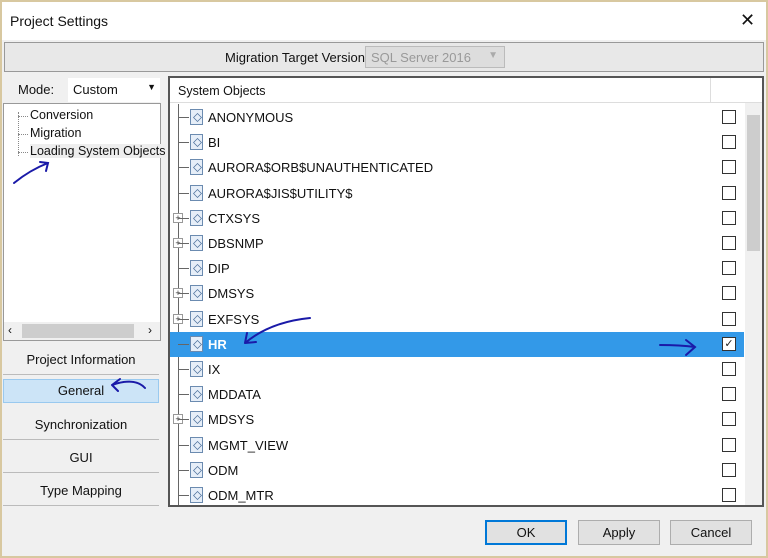  I want to click on schema-name: ANONYMOUS, so click(251, 117).